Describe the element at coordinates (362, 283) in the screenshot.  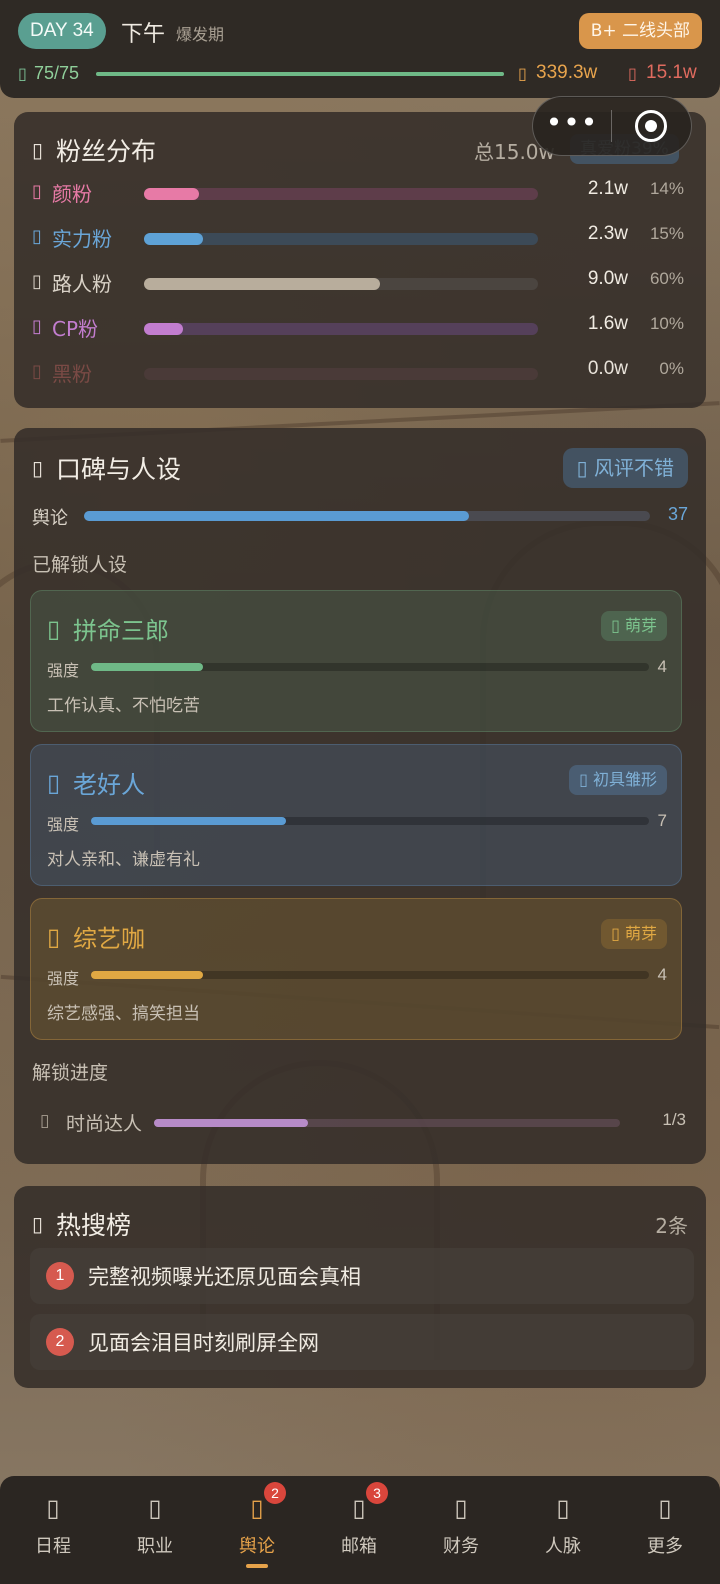
I see `fan-row: ▯ 路人粉 9.0w 60%` at that location.